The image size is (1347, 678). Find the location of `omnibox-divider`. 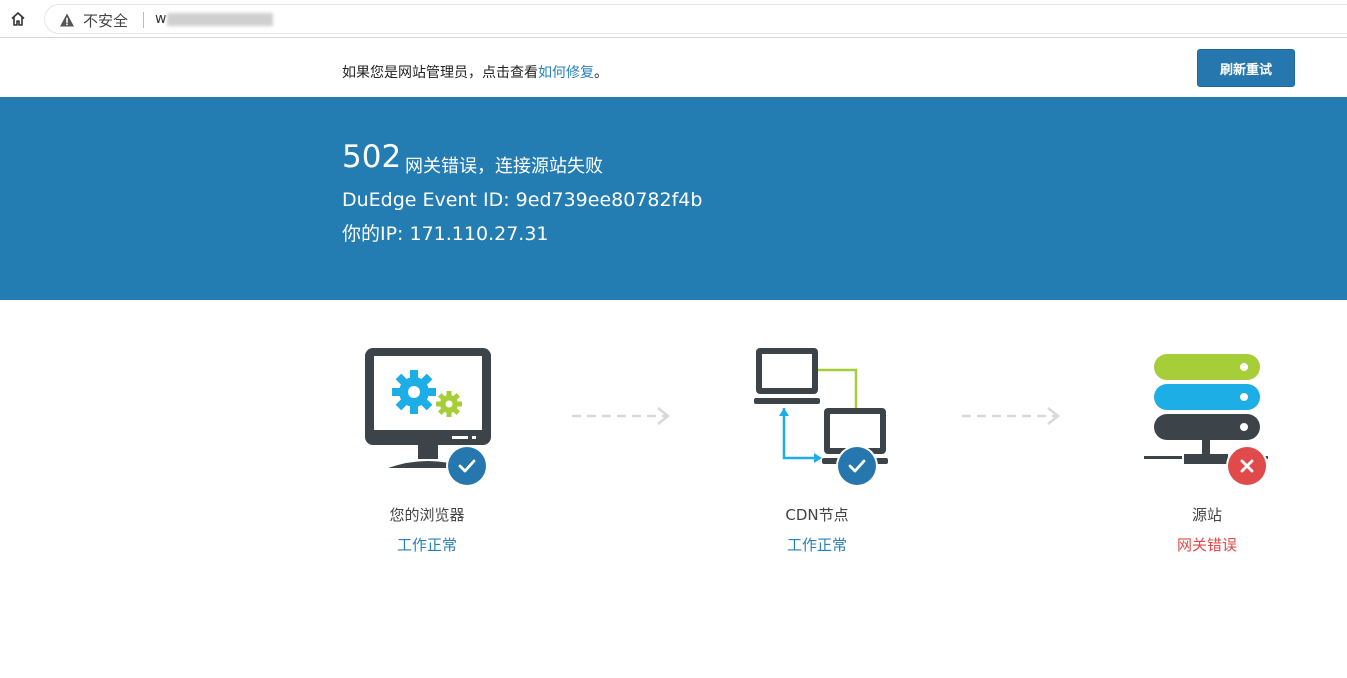

omnibox-divider is located at coordinates (143, 20).